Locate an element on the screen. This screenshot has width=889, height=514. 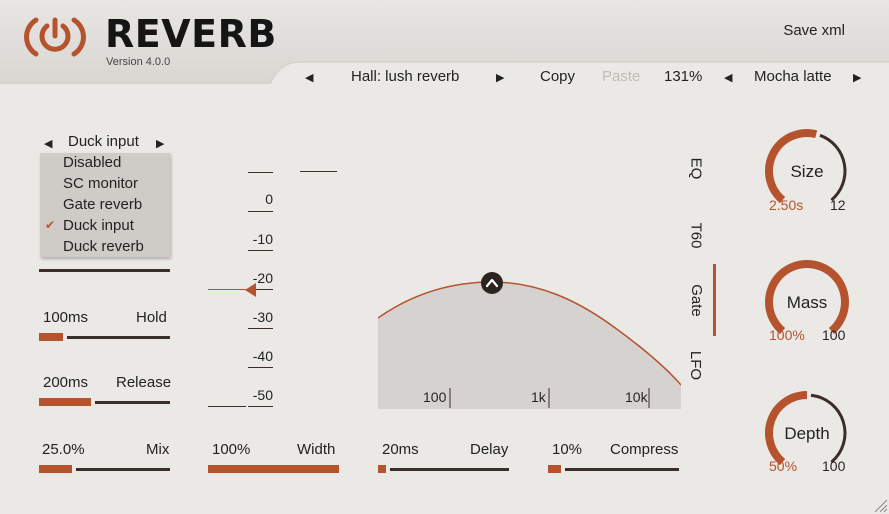
delay-slider-track is located at coordinates (449, 469).